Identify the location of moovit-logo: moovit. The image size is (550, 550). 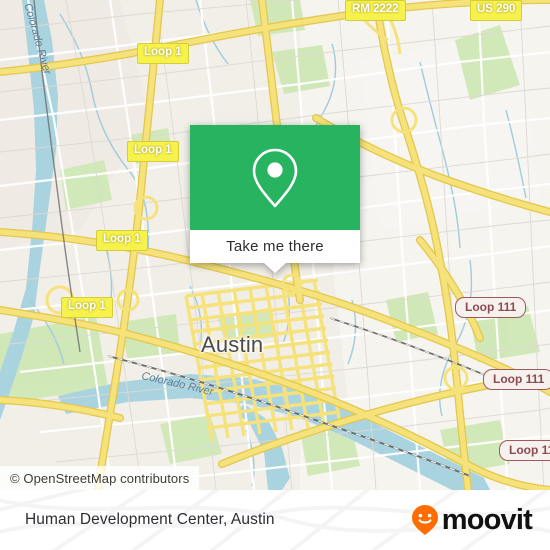
(471, 519).